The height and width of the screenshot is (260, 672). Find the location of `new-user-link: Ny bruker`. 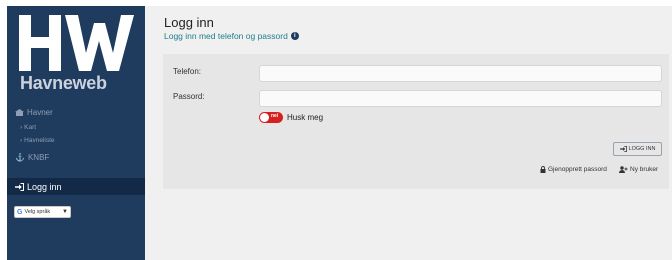

new-user-link: Ny bruker is located at coordinates (638, 169).